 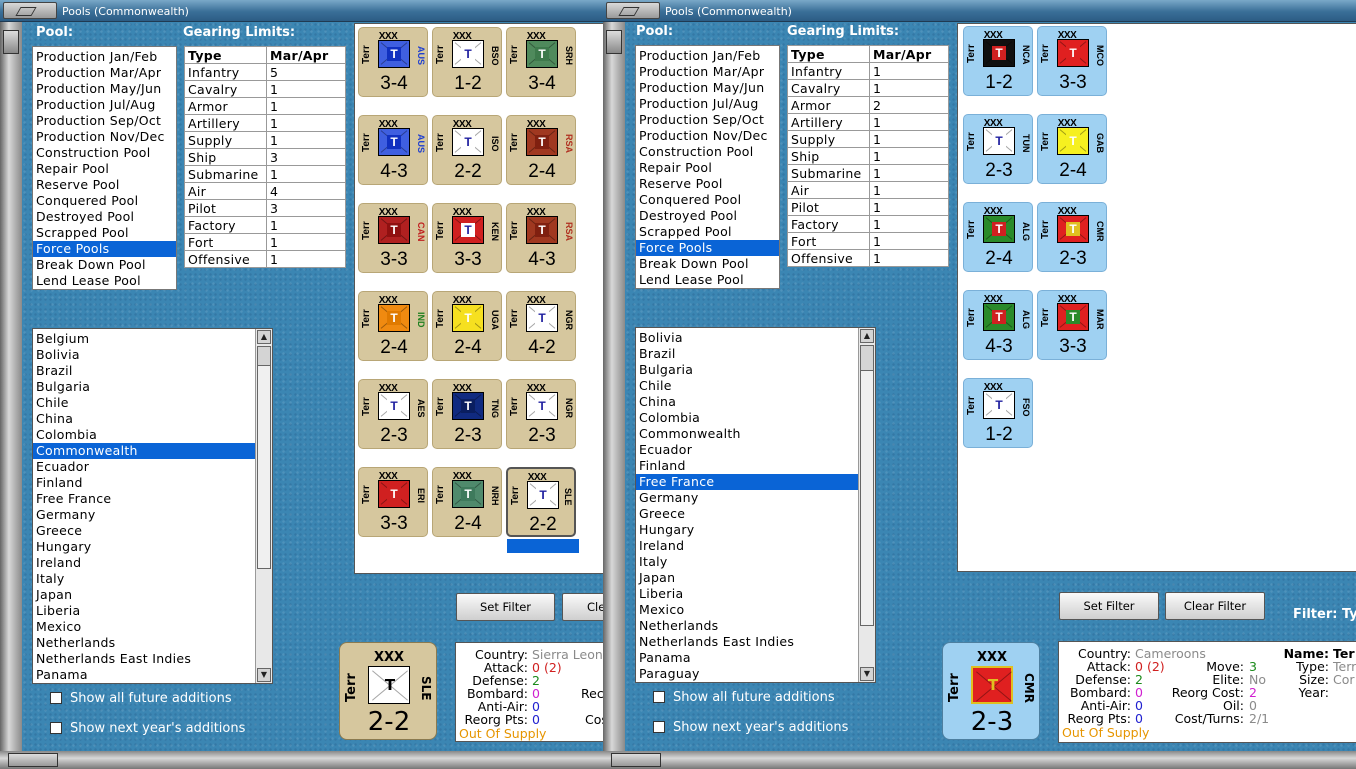 I want to click on country-item: Panama, so click(x=755, y=658).